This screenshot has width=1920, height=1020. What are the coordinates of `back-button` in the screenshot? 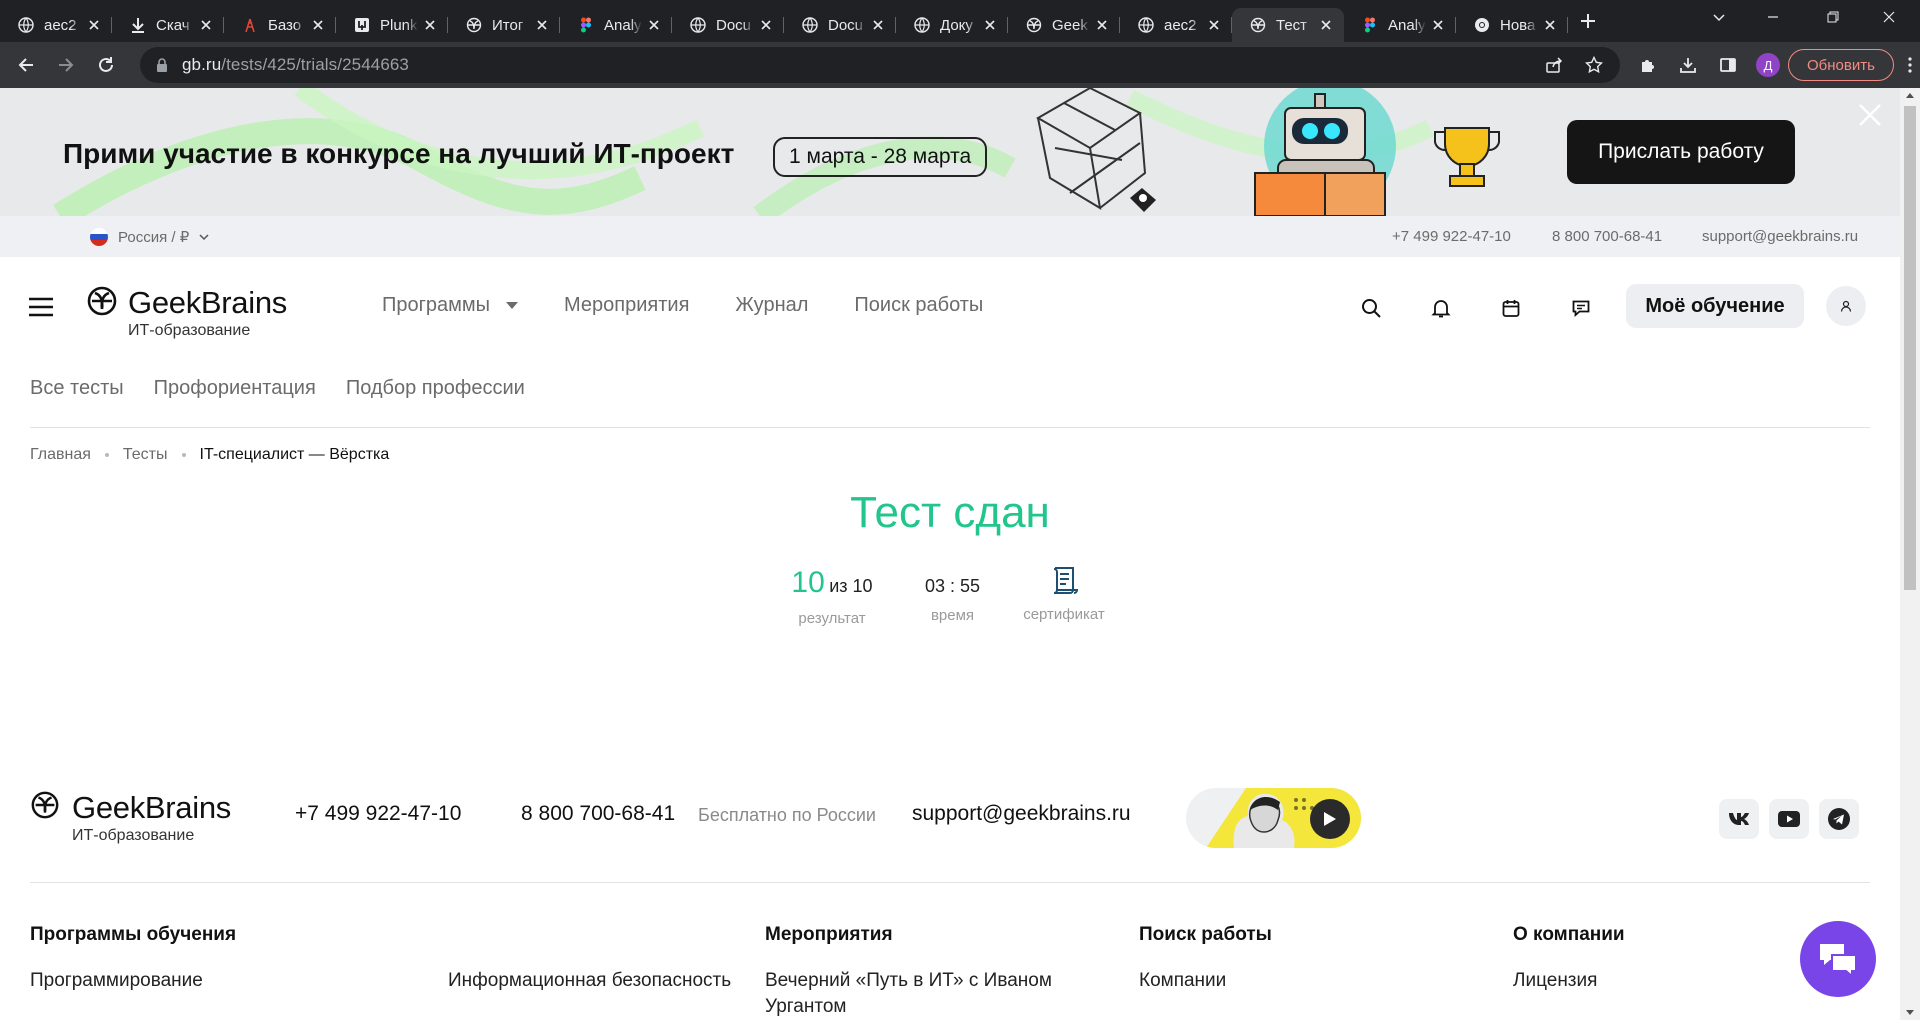 It's located at (26, 65).